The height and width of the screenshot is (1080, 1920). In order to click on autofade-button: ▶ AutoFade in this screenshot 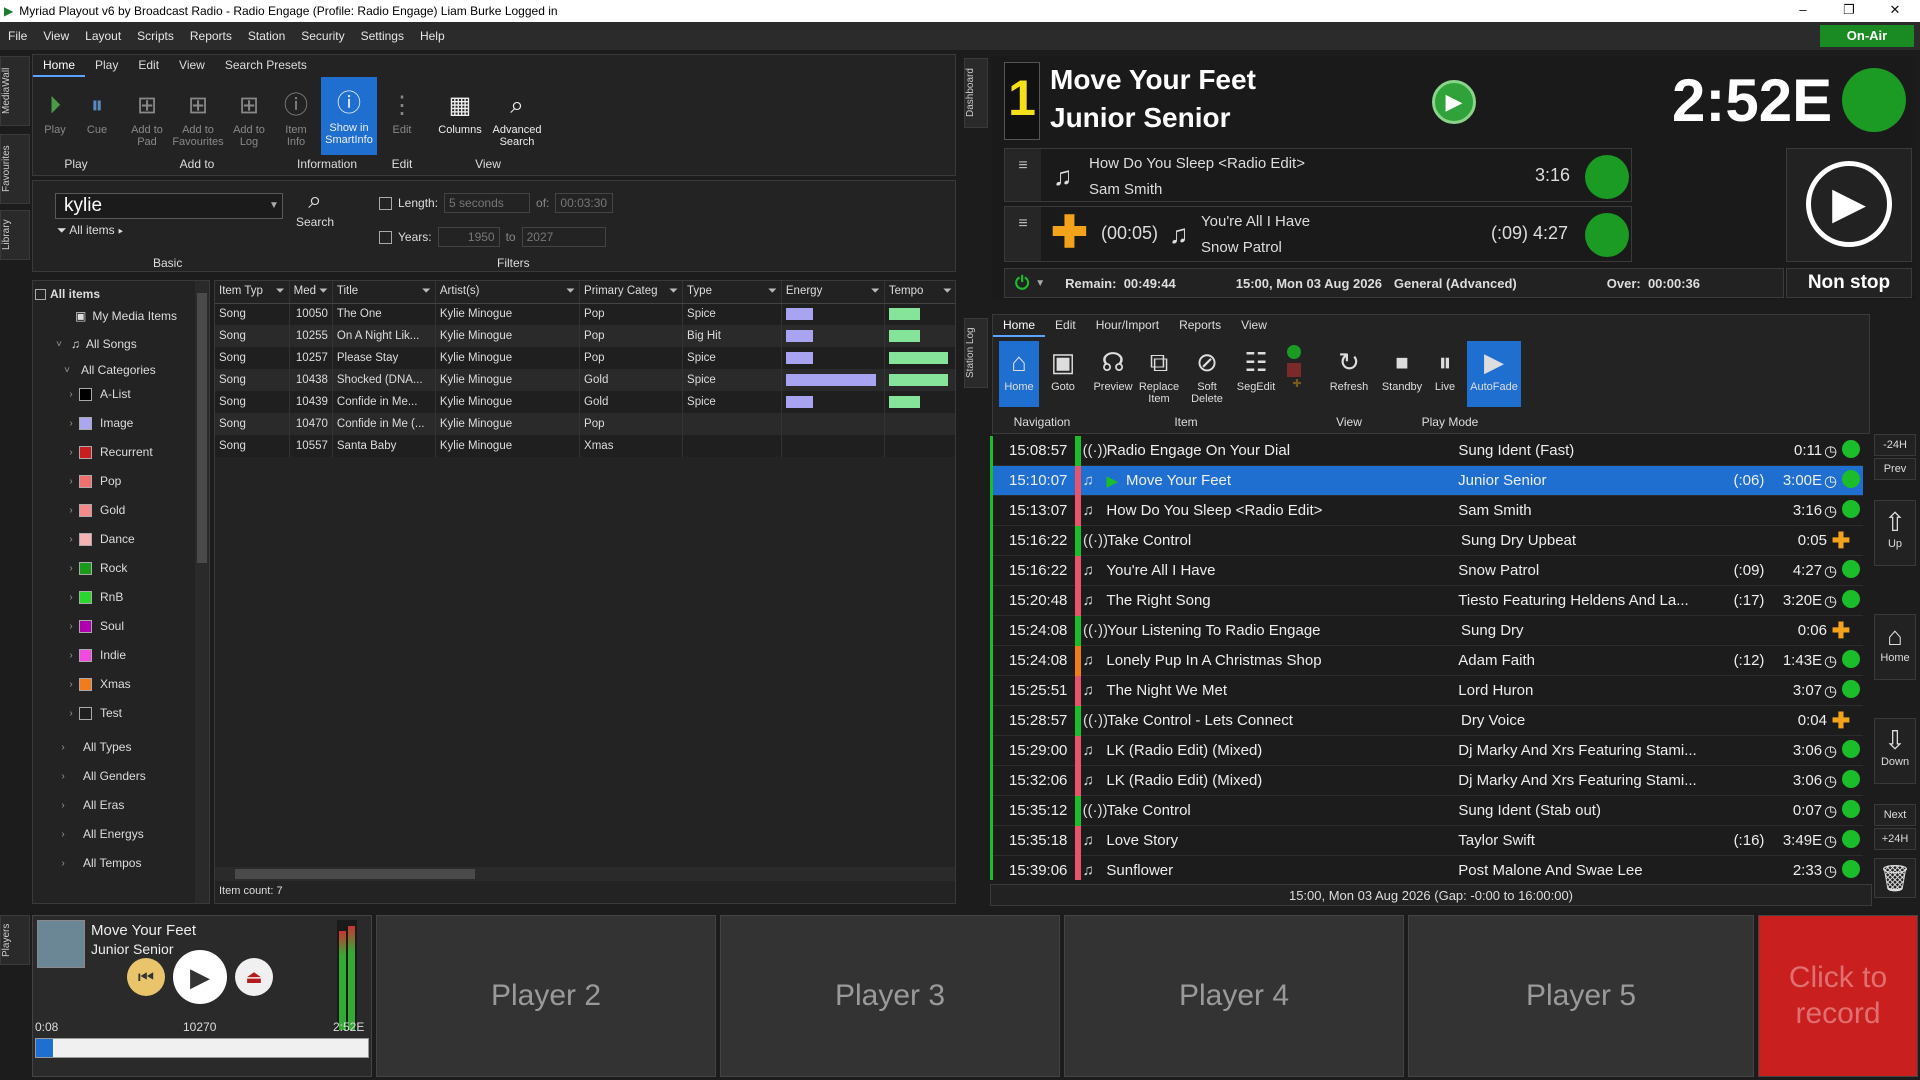, I will do `click(1494, 374)`.